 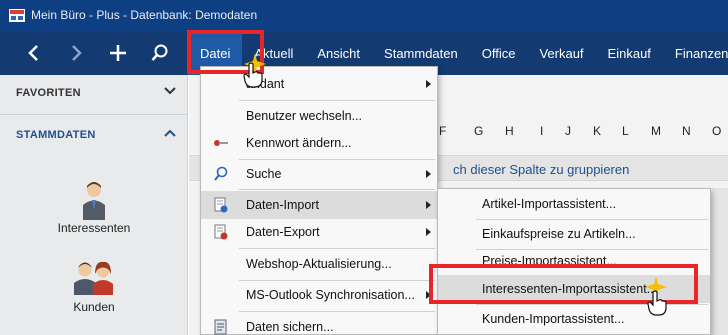 I want to click on search-button, so click(x=160, y=53).